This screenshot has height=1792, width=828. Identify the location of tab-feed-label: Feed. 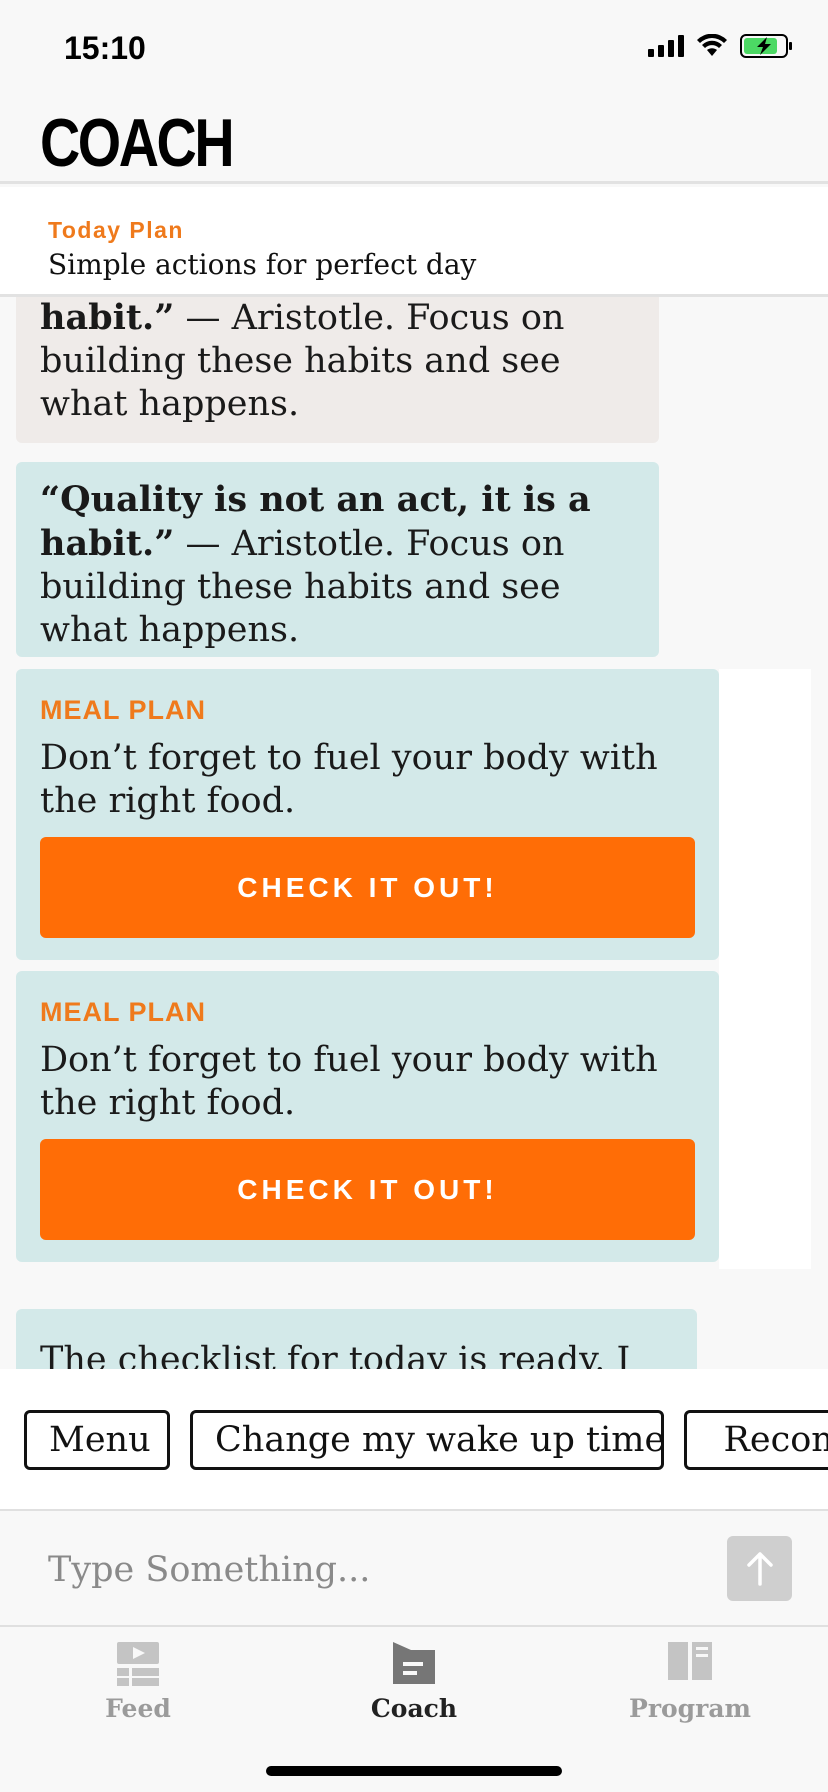
(138, 1708).